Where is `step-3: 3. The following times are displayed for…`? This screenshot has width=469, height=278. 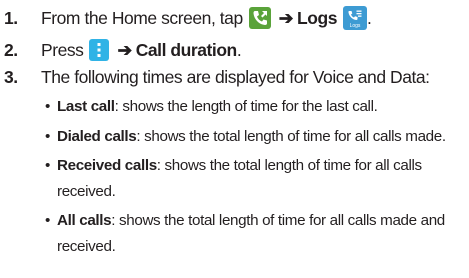 step-3: 3. The following times are displayed for… is located at coordinates (215, 77).